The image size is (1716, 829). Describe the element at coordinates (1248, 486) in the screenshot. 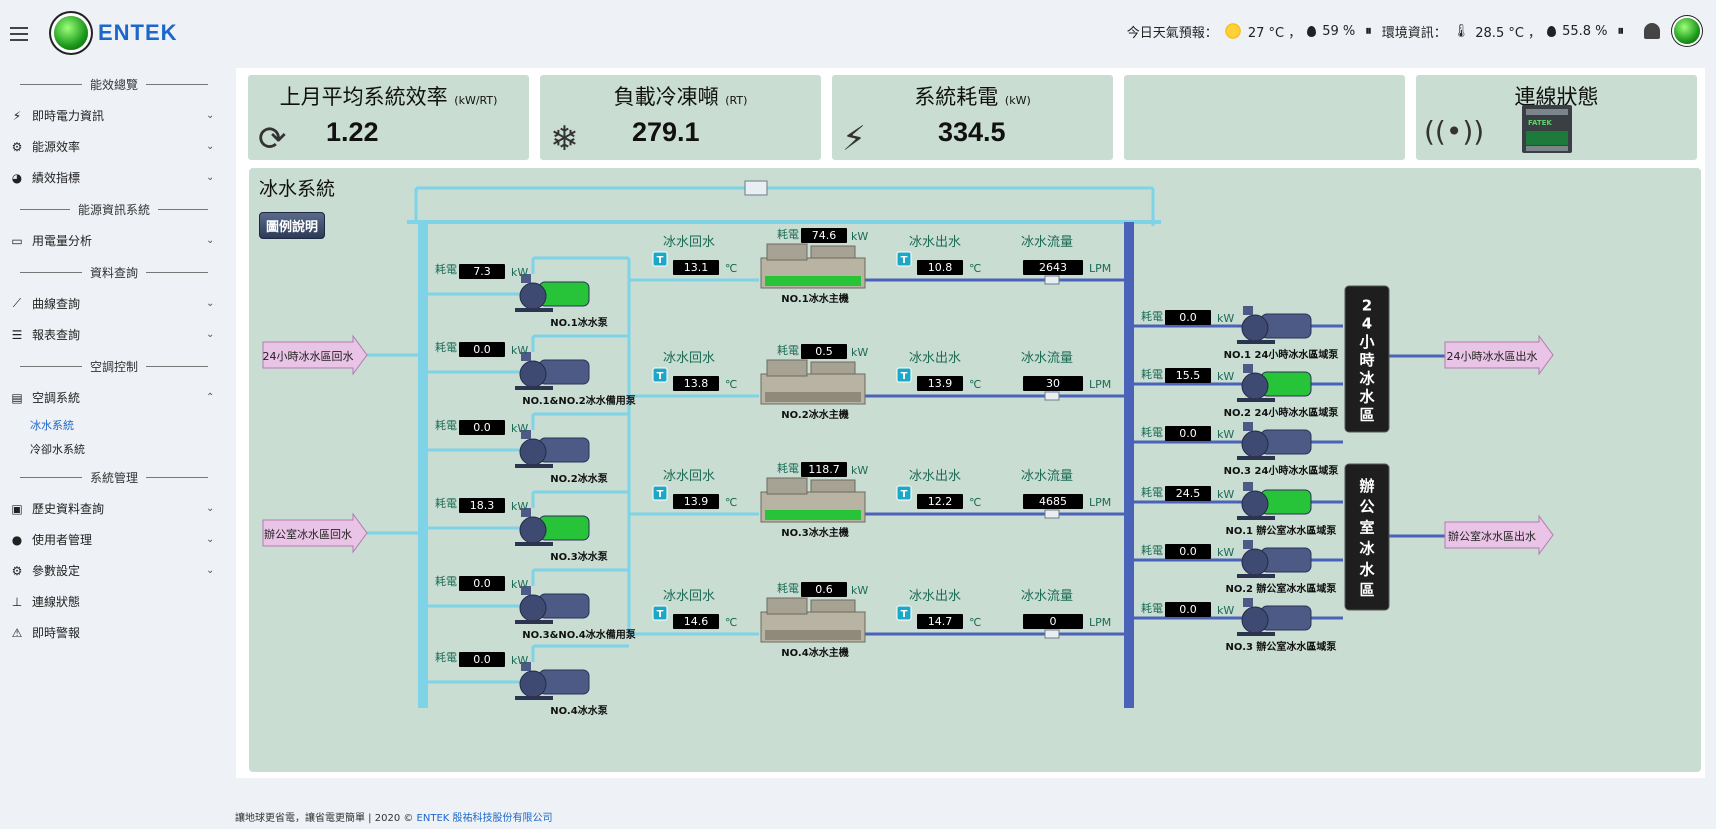

I see `zone-pump-4-outlet` at that location.